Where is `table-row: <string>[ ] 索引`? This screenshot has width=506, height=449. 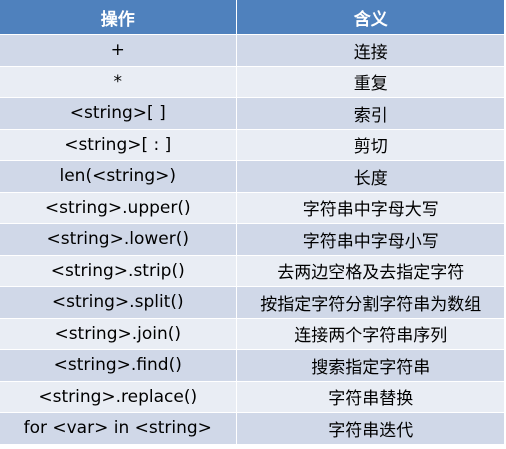
table-row: <string>[ ] 索引 is located at coordinates (252, 113).